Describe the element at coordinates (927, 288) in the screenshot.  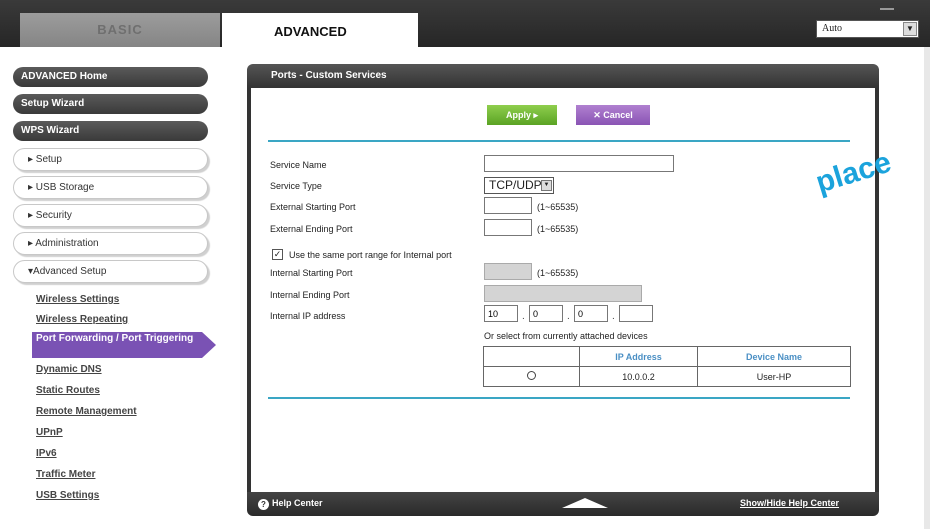
I see `window-edge` at that location.